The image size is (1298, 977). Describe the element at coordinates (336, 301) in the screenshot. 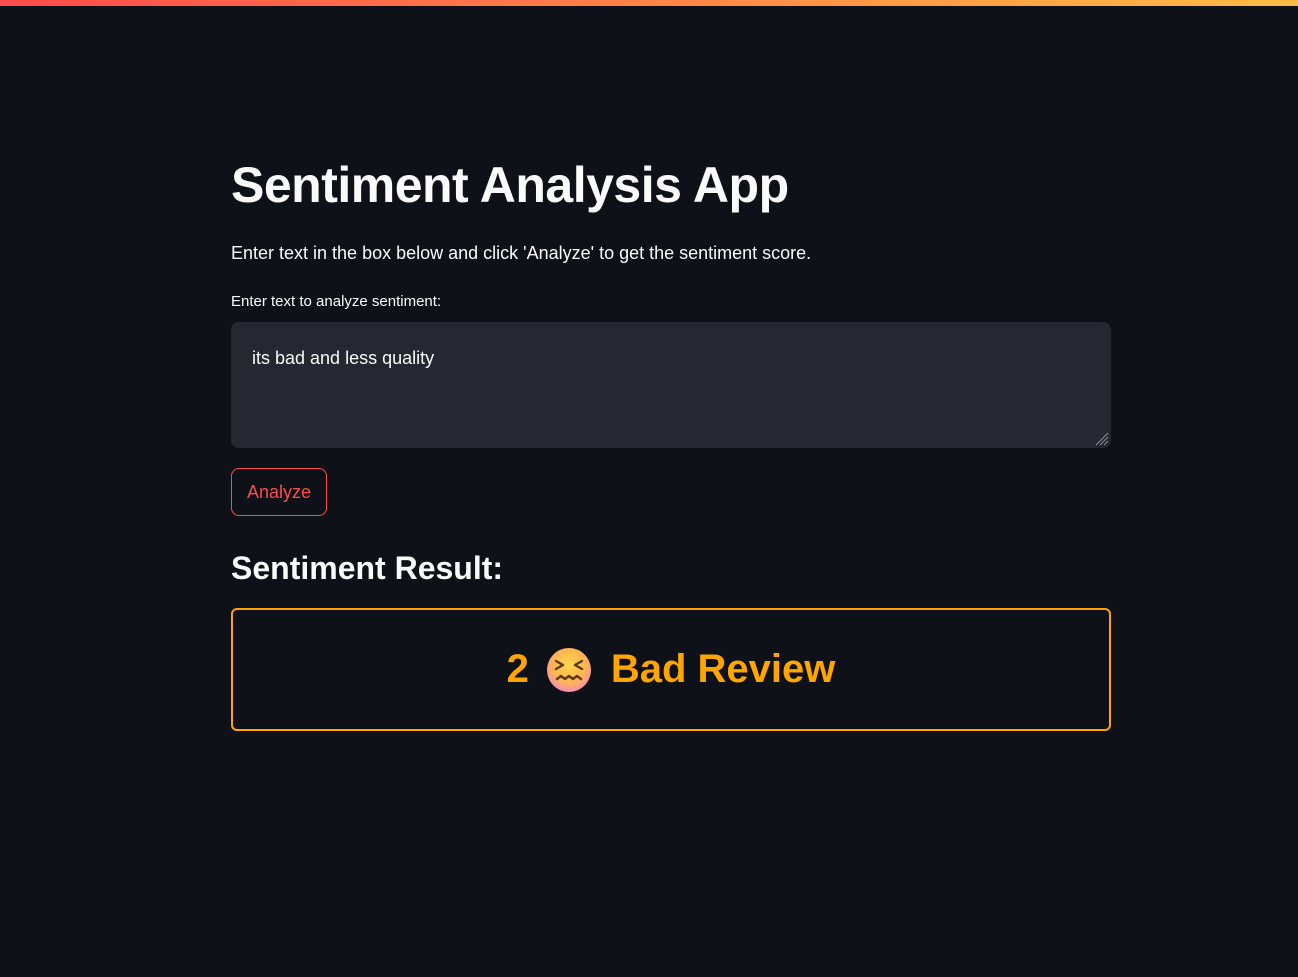

I see `text-input-label: Enter text to analyze sentiment:` at that location.